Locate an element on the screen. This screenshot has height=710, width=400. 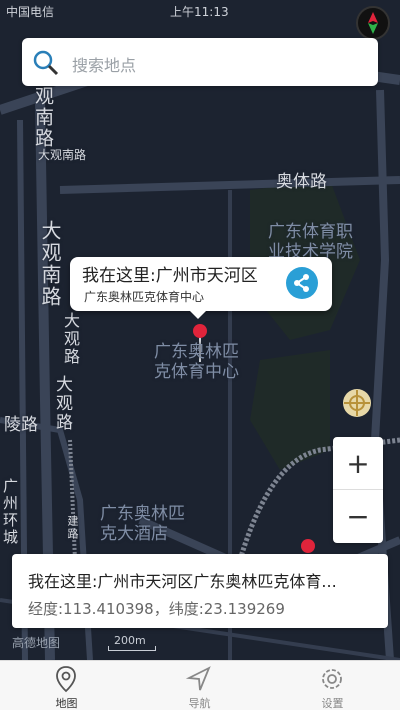
location-popup: 我在这里:广州市天河区 广东奥林匹克体育中心 is located at coordinates (201, 288).